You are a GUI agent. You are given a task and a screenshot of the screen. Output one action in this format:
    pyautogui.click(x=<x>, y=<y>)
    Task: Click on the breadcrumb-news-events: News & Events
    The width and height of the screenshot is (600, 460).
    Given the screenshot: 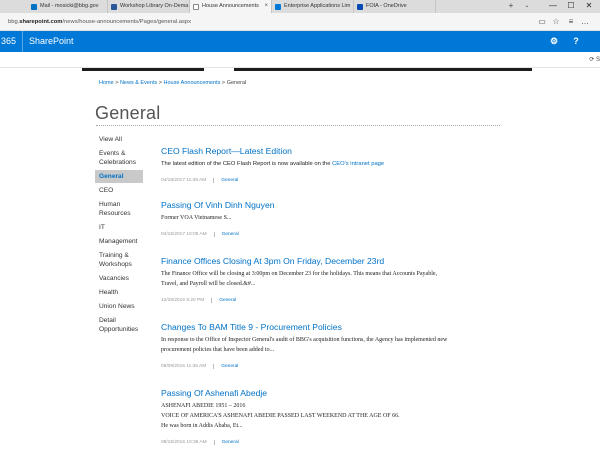 What is the action you would take?
    pyautogui.click(x=138, y=83)
    